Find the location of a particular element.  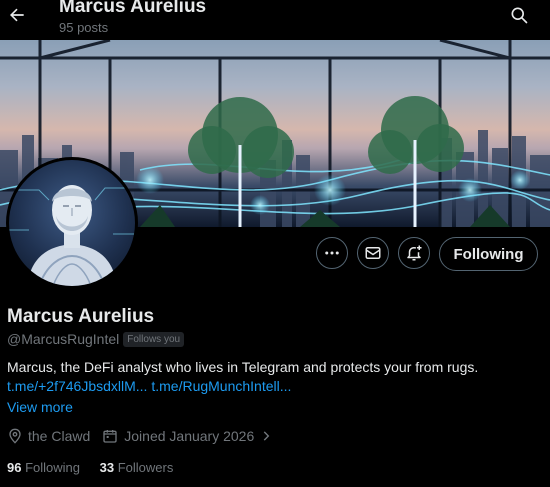

followers-label: Followers is located at coordinates (145, 467).